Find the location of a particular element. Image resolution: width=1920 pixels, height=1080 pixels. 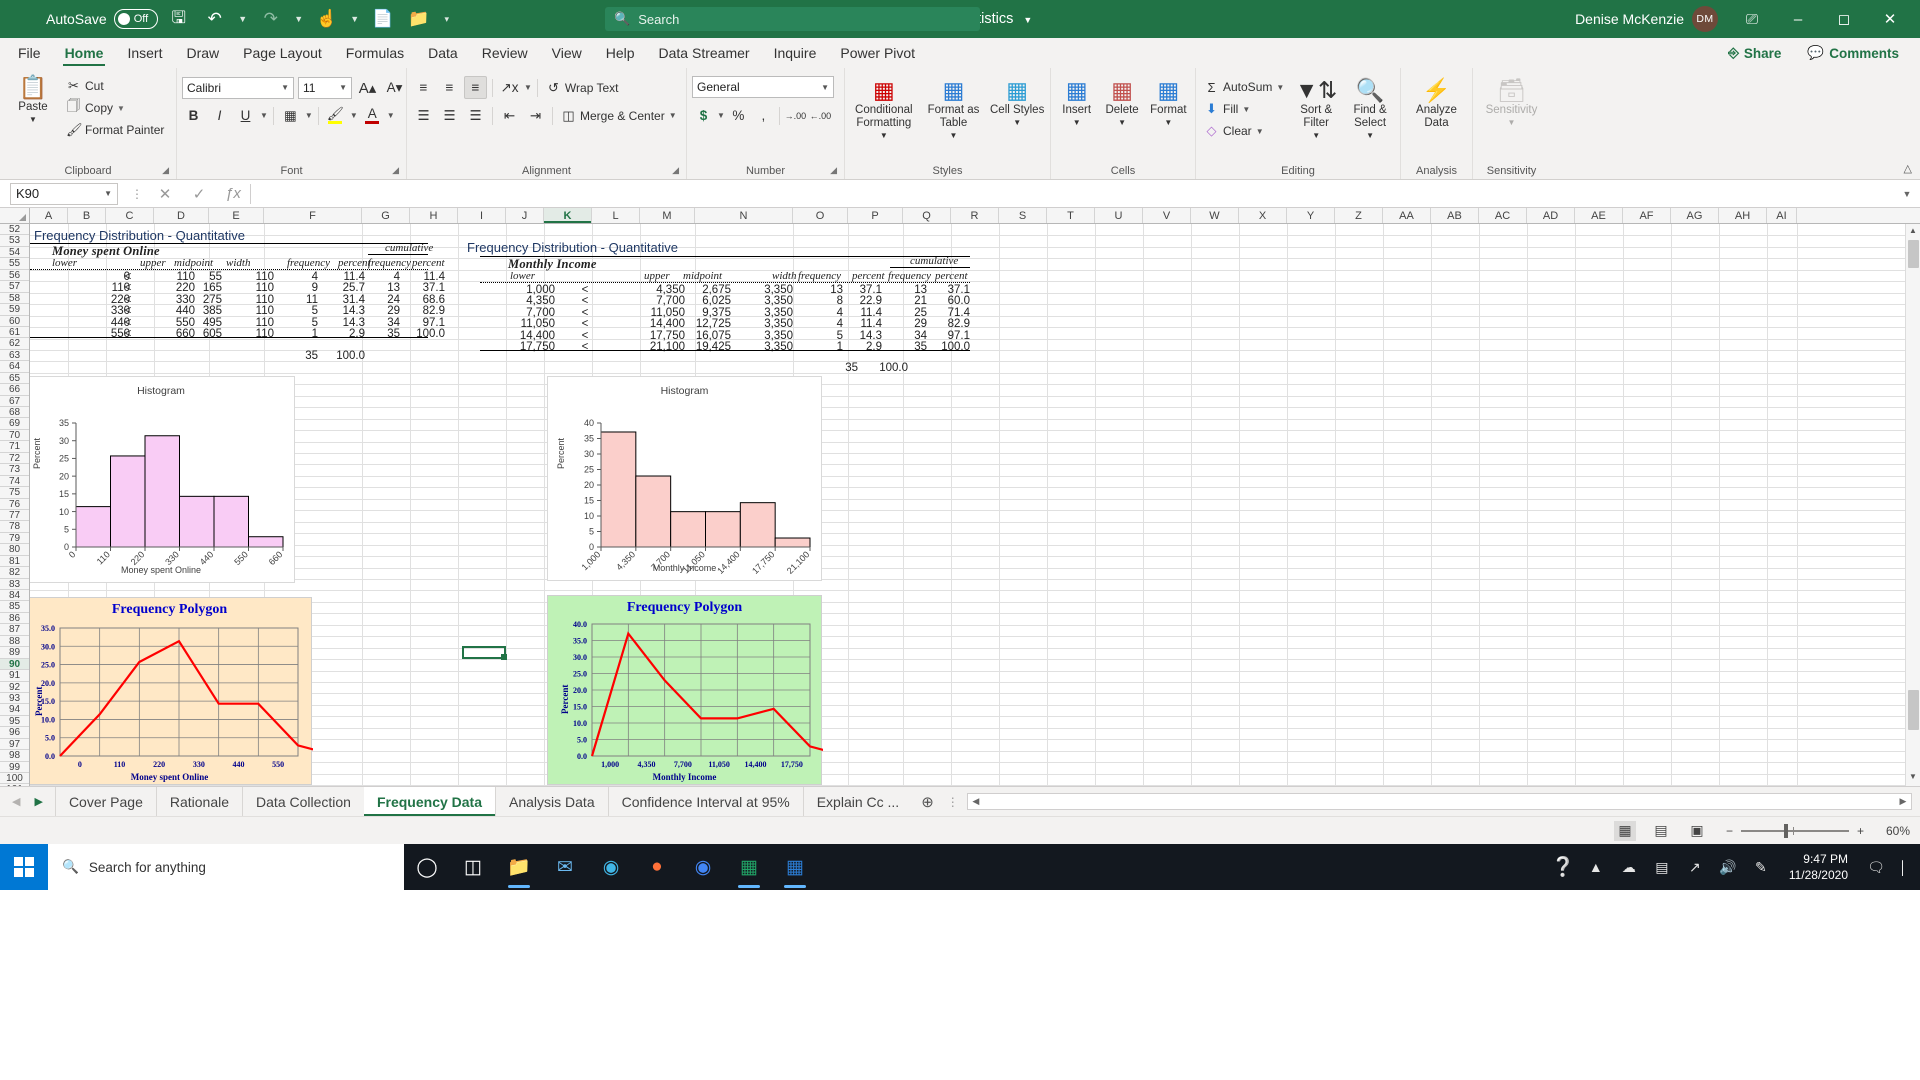

align-middle-button: ≡ is located at coordinates (449, 87).